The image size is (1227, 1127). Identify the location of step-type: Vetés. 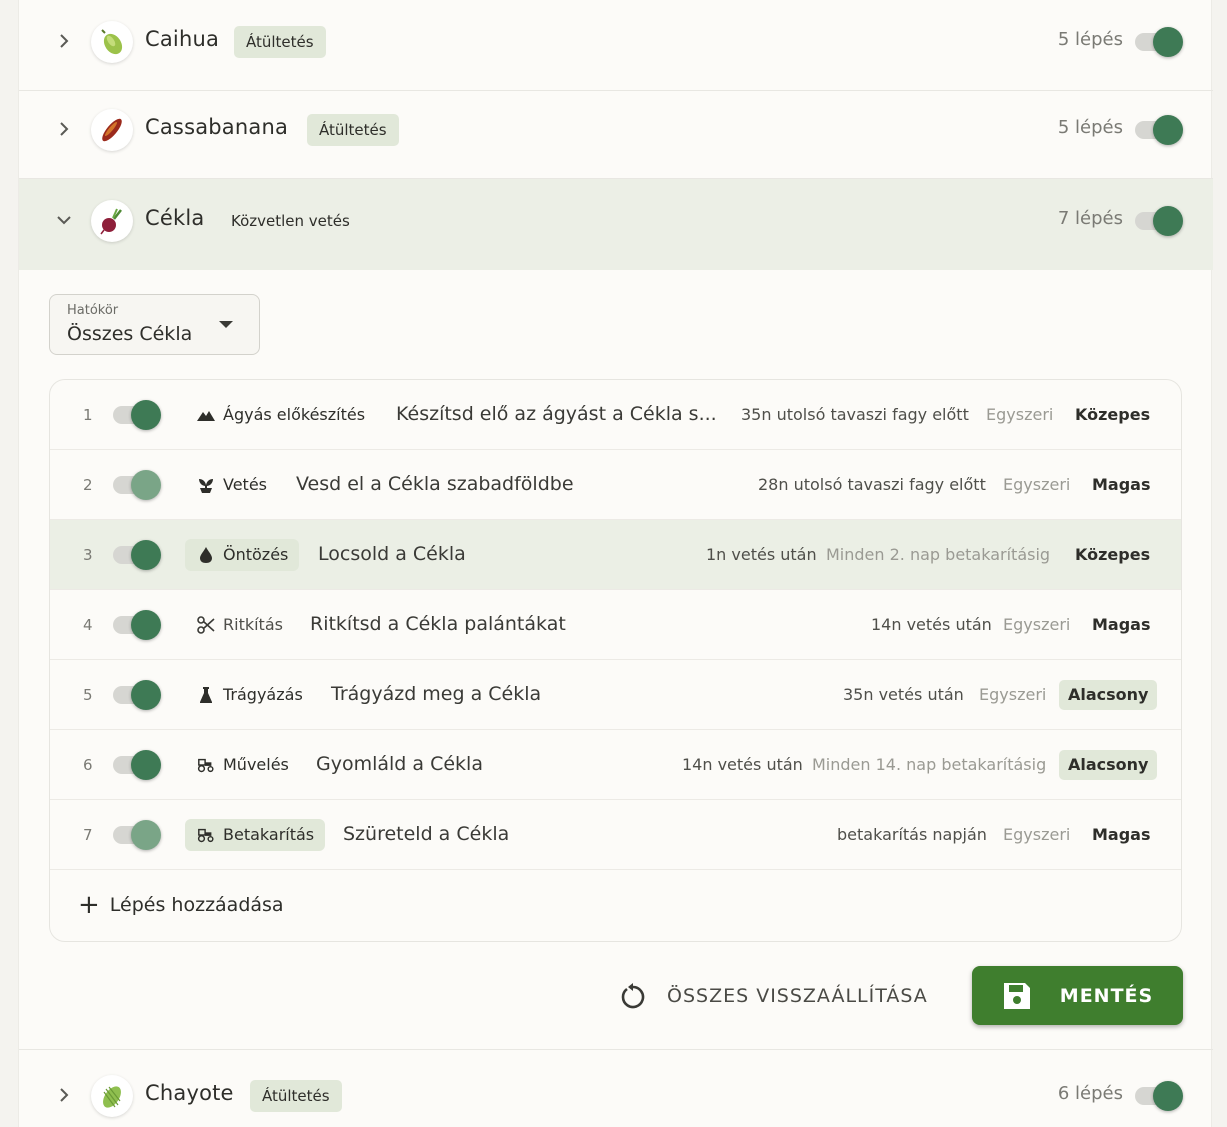
(232, 485).